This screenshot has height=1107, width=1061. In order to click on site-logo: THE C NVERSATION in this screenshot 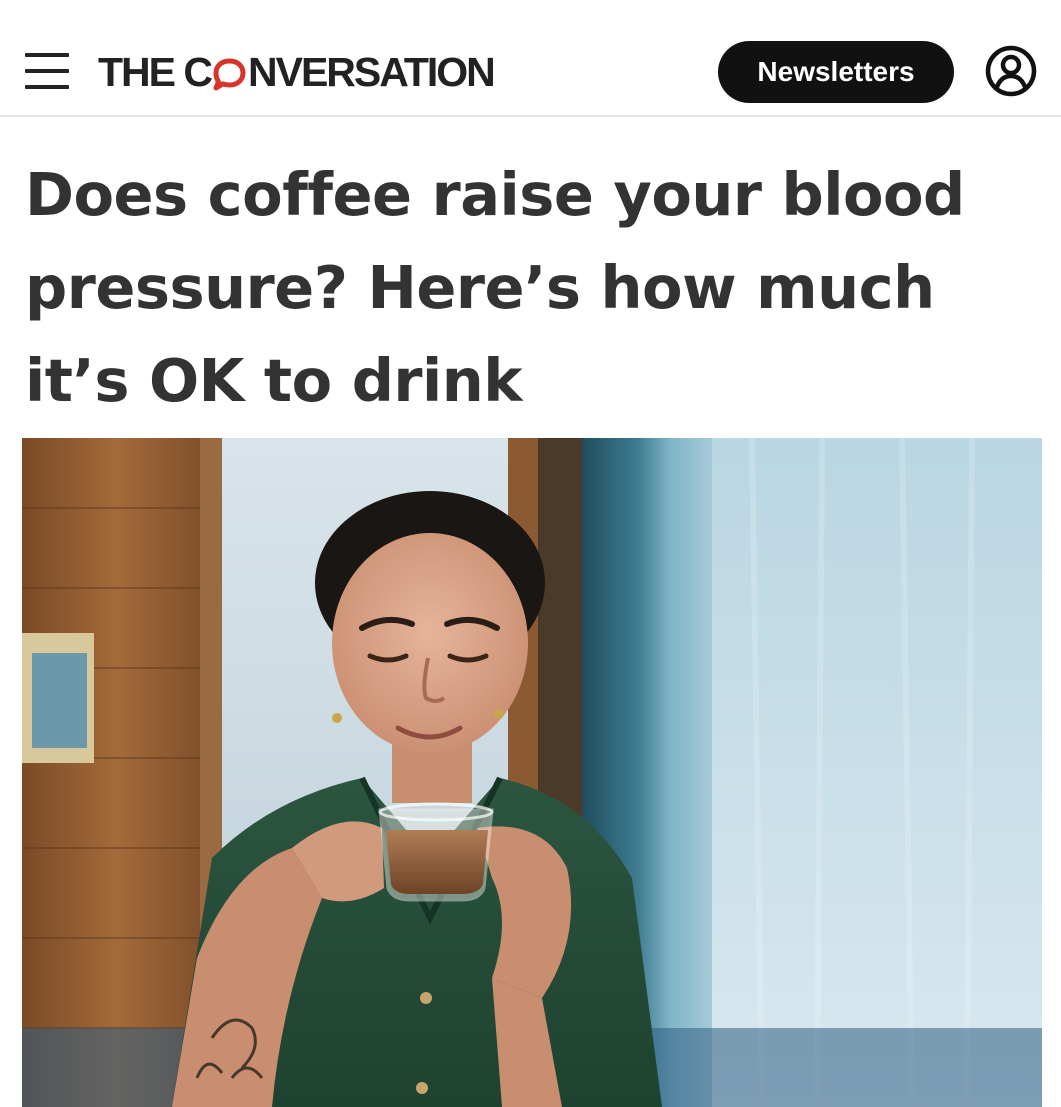, I will do `click(297, 72)`.